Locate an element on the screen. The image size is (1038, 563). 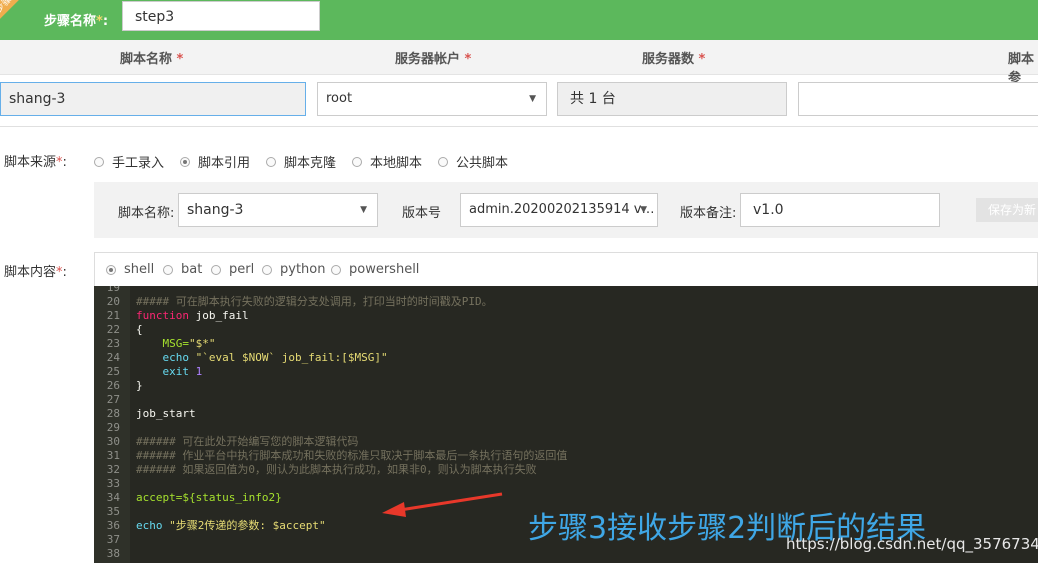
code-text: echo "`eval $NOW` job_fail:[$MSG]" is located at coordinates (262, 358).